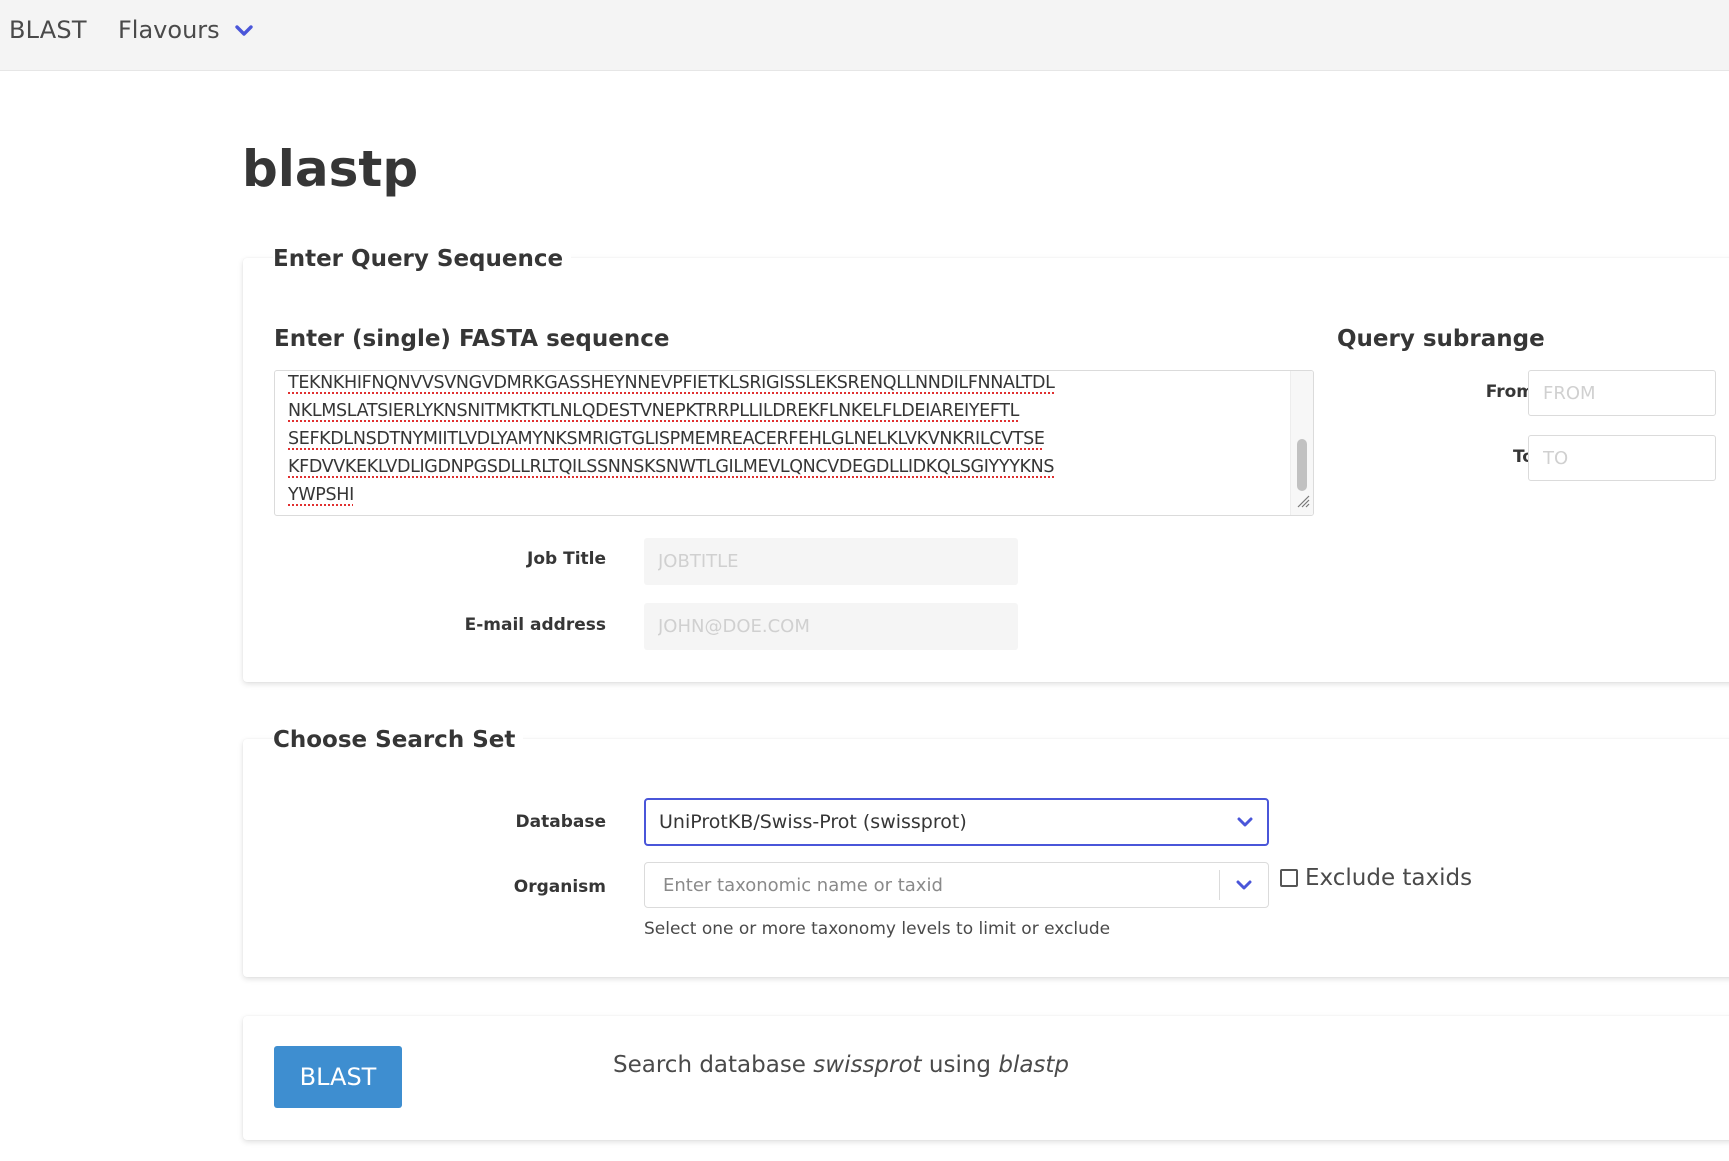 The image size is (1729, 1161). I want to click on exclude-taxids-checkbox: Exclude taxids, so click(1376, 878).